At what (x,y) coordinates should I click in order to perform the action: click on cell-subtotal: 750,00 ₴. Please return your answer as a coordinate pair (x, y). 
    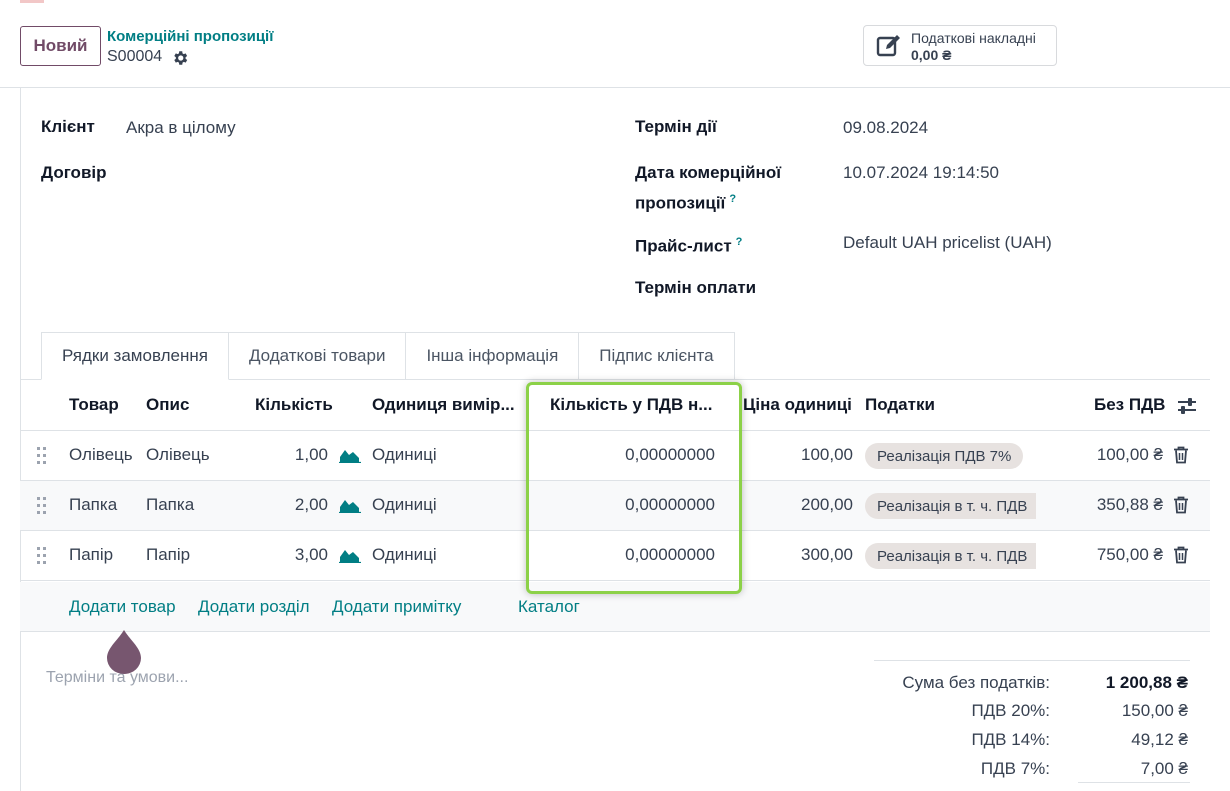
    Looking at the image, I should click on (1129, 554).